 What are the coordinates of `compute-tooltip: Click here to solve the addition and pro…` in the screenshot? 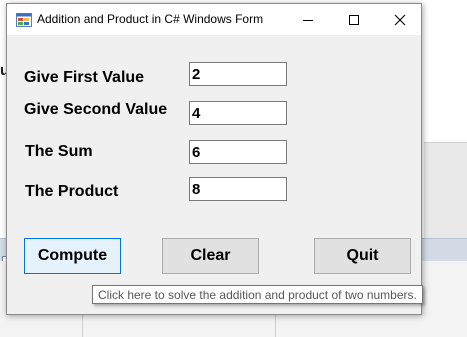 It's located at (257, 294).